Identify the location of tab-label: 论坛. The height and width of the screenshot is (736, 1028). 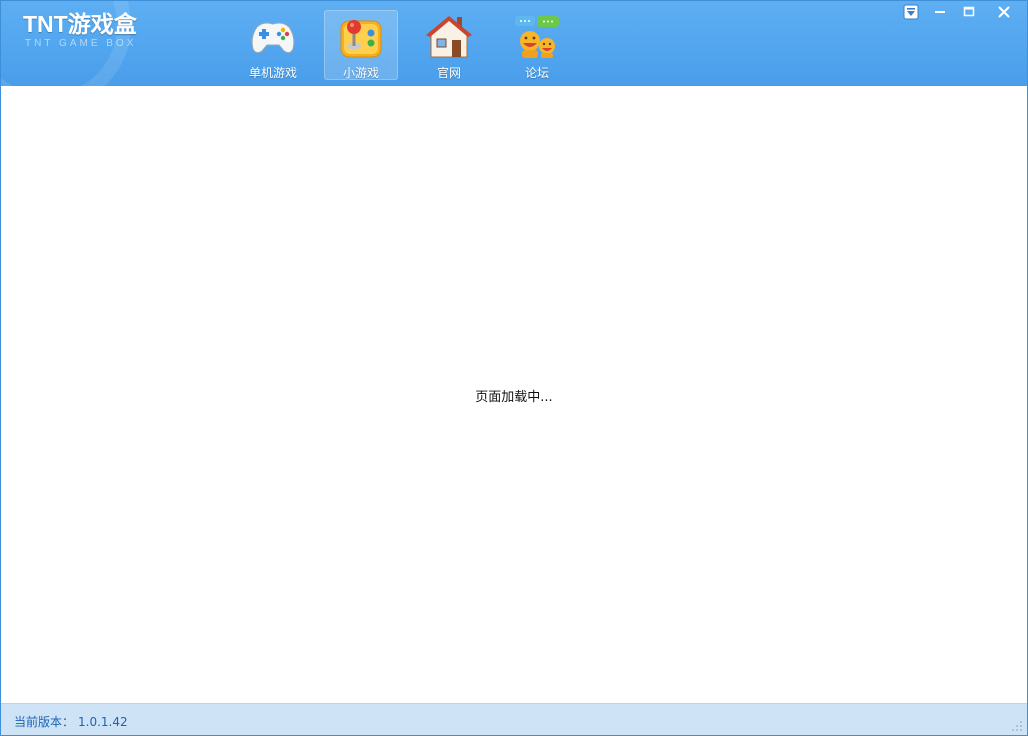
(536, 73).